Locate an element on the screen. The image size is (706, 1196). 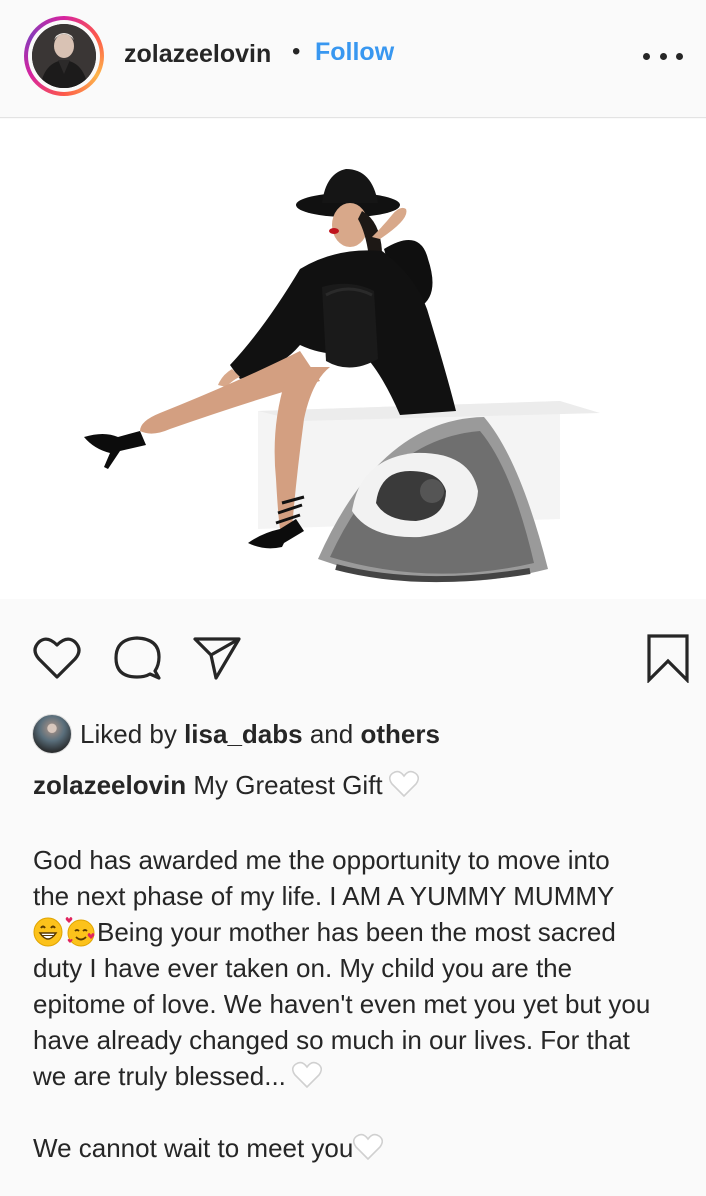
post-username: zolazeelovin is located at coordinates (197, 54).